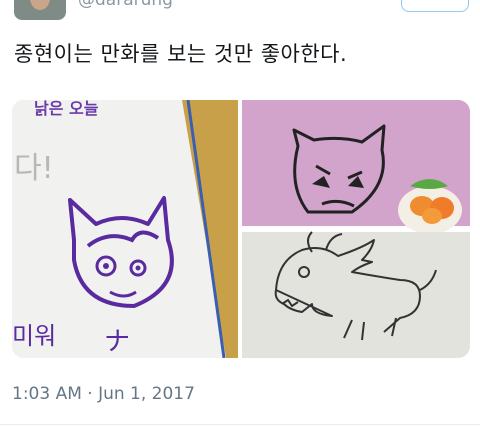  I want to click on photo-left-text-top: 낡은 오늘, so click(66, 109).